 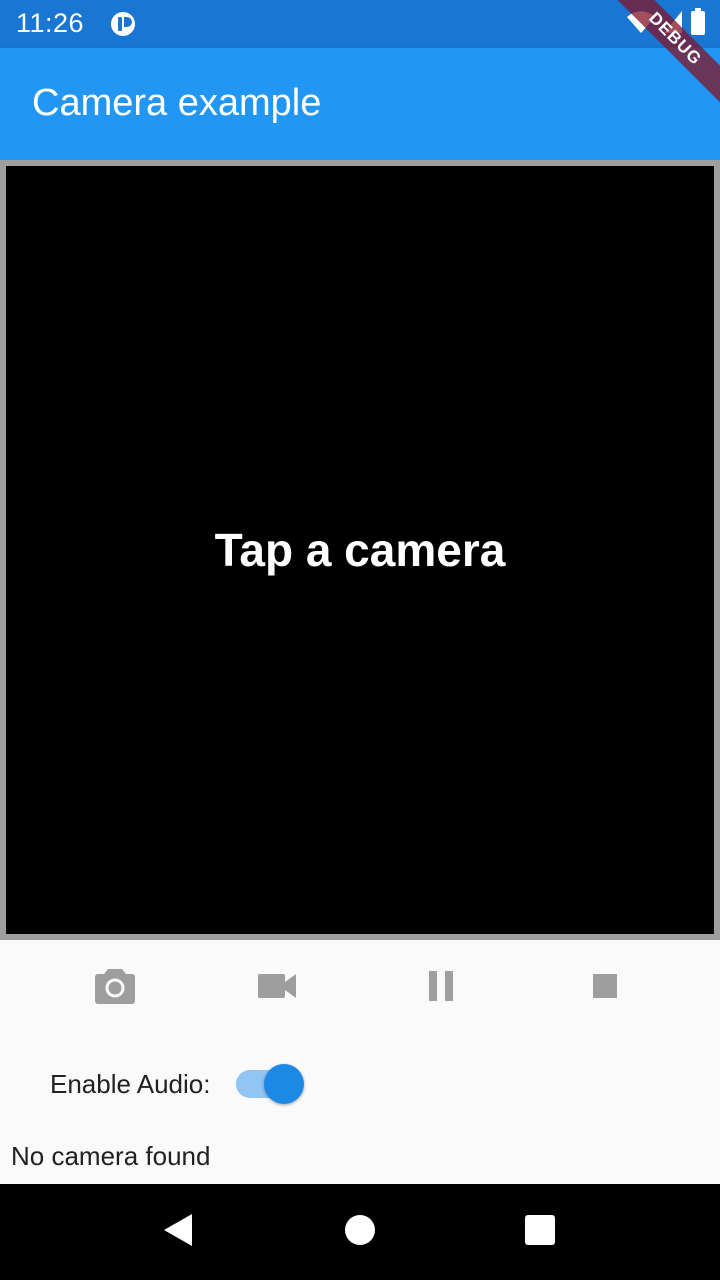 I want to click on record-video-button, so click(x=278, y=988).